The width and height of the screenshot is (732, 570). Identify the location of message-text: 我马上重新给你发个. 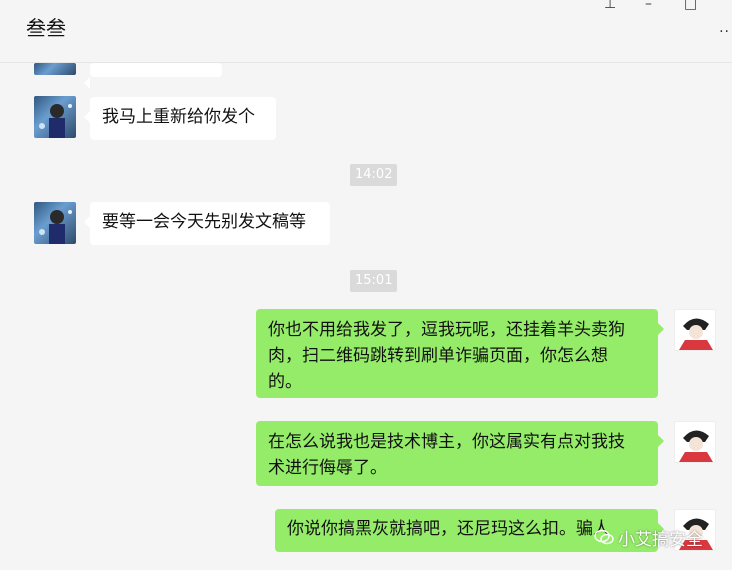
(178, 117).